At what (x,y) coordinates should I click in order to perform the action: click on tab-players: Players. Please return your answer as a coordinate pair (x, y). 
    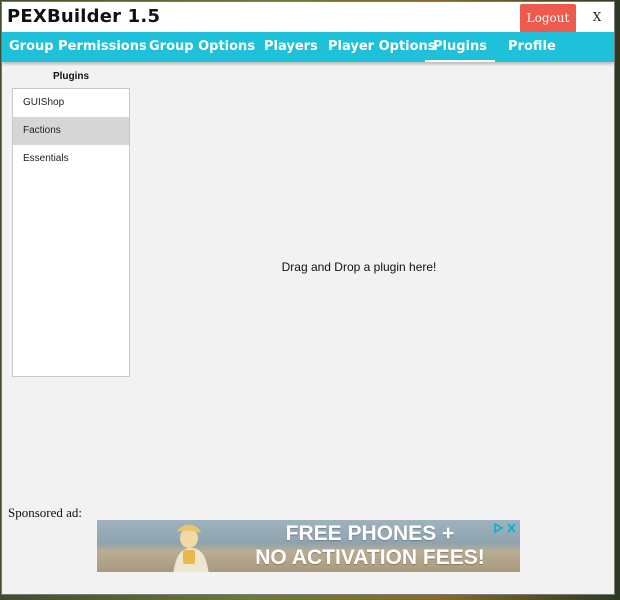
    Looking at the image, I should click on (291, 47).